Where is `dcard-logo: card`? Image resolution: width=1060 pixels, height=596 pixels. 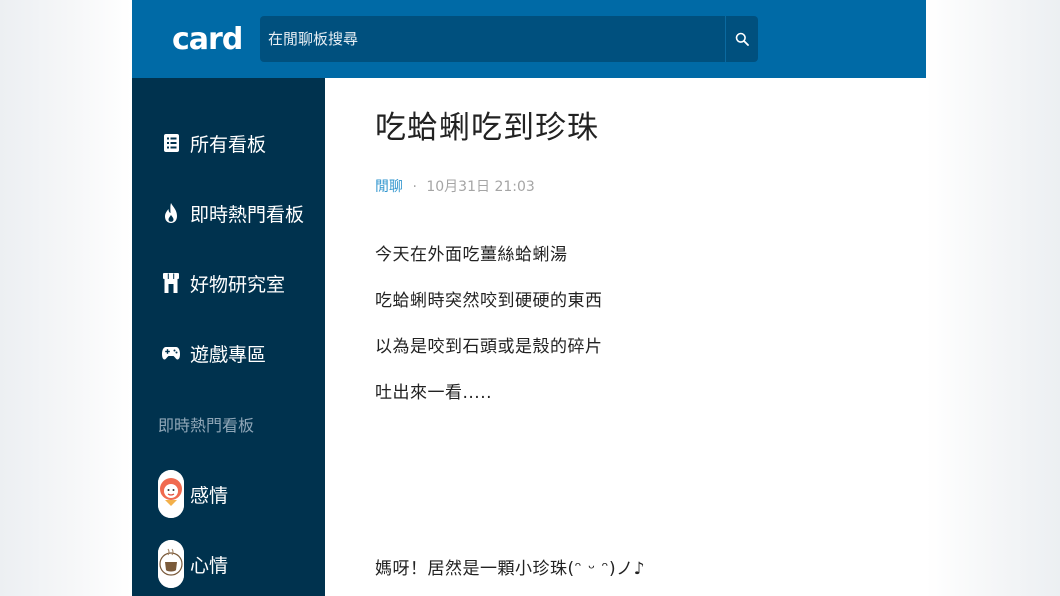 dcard-logo: card is located at coordinates (206, 39).